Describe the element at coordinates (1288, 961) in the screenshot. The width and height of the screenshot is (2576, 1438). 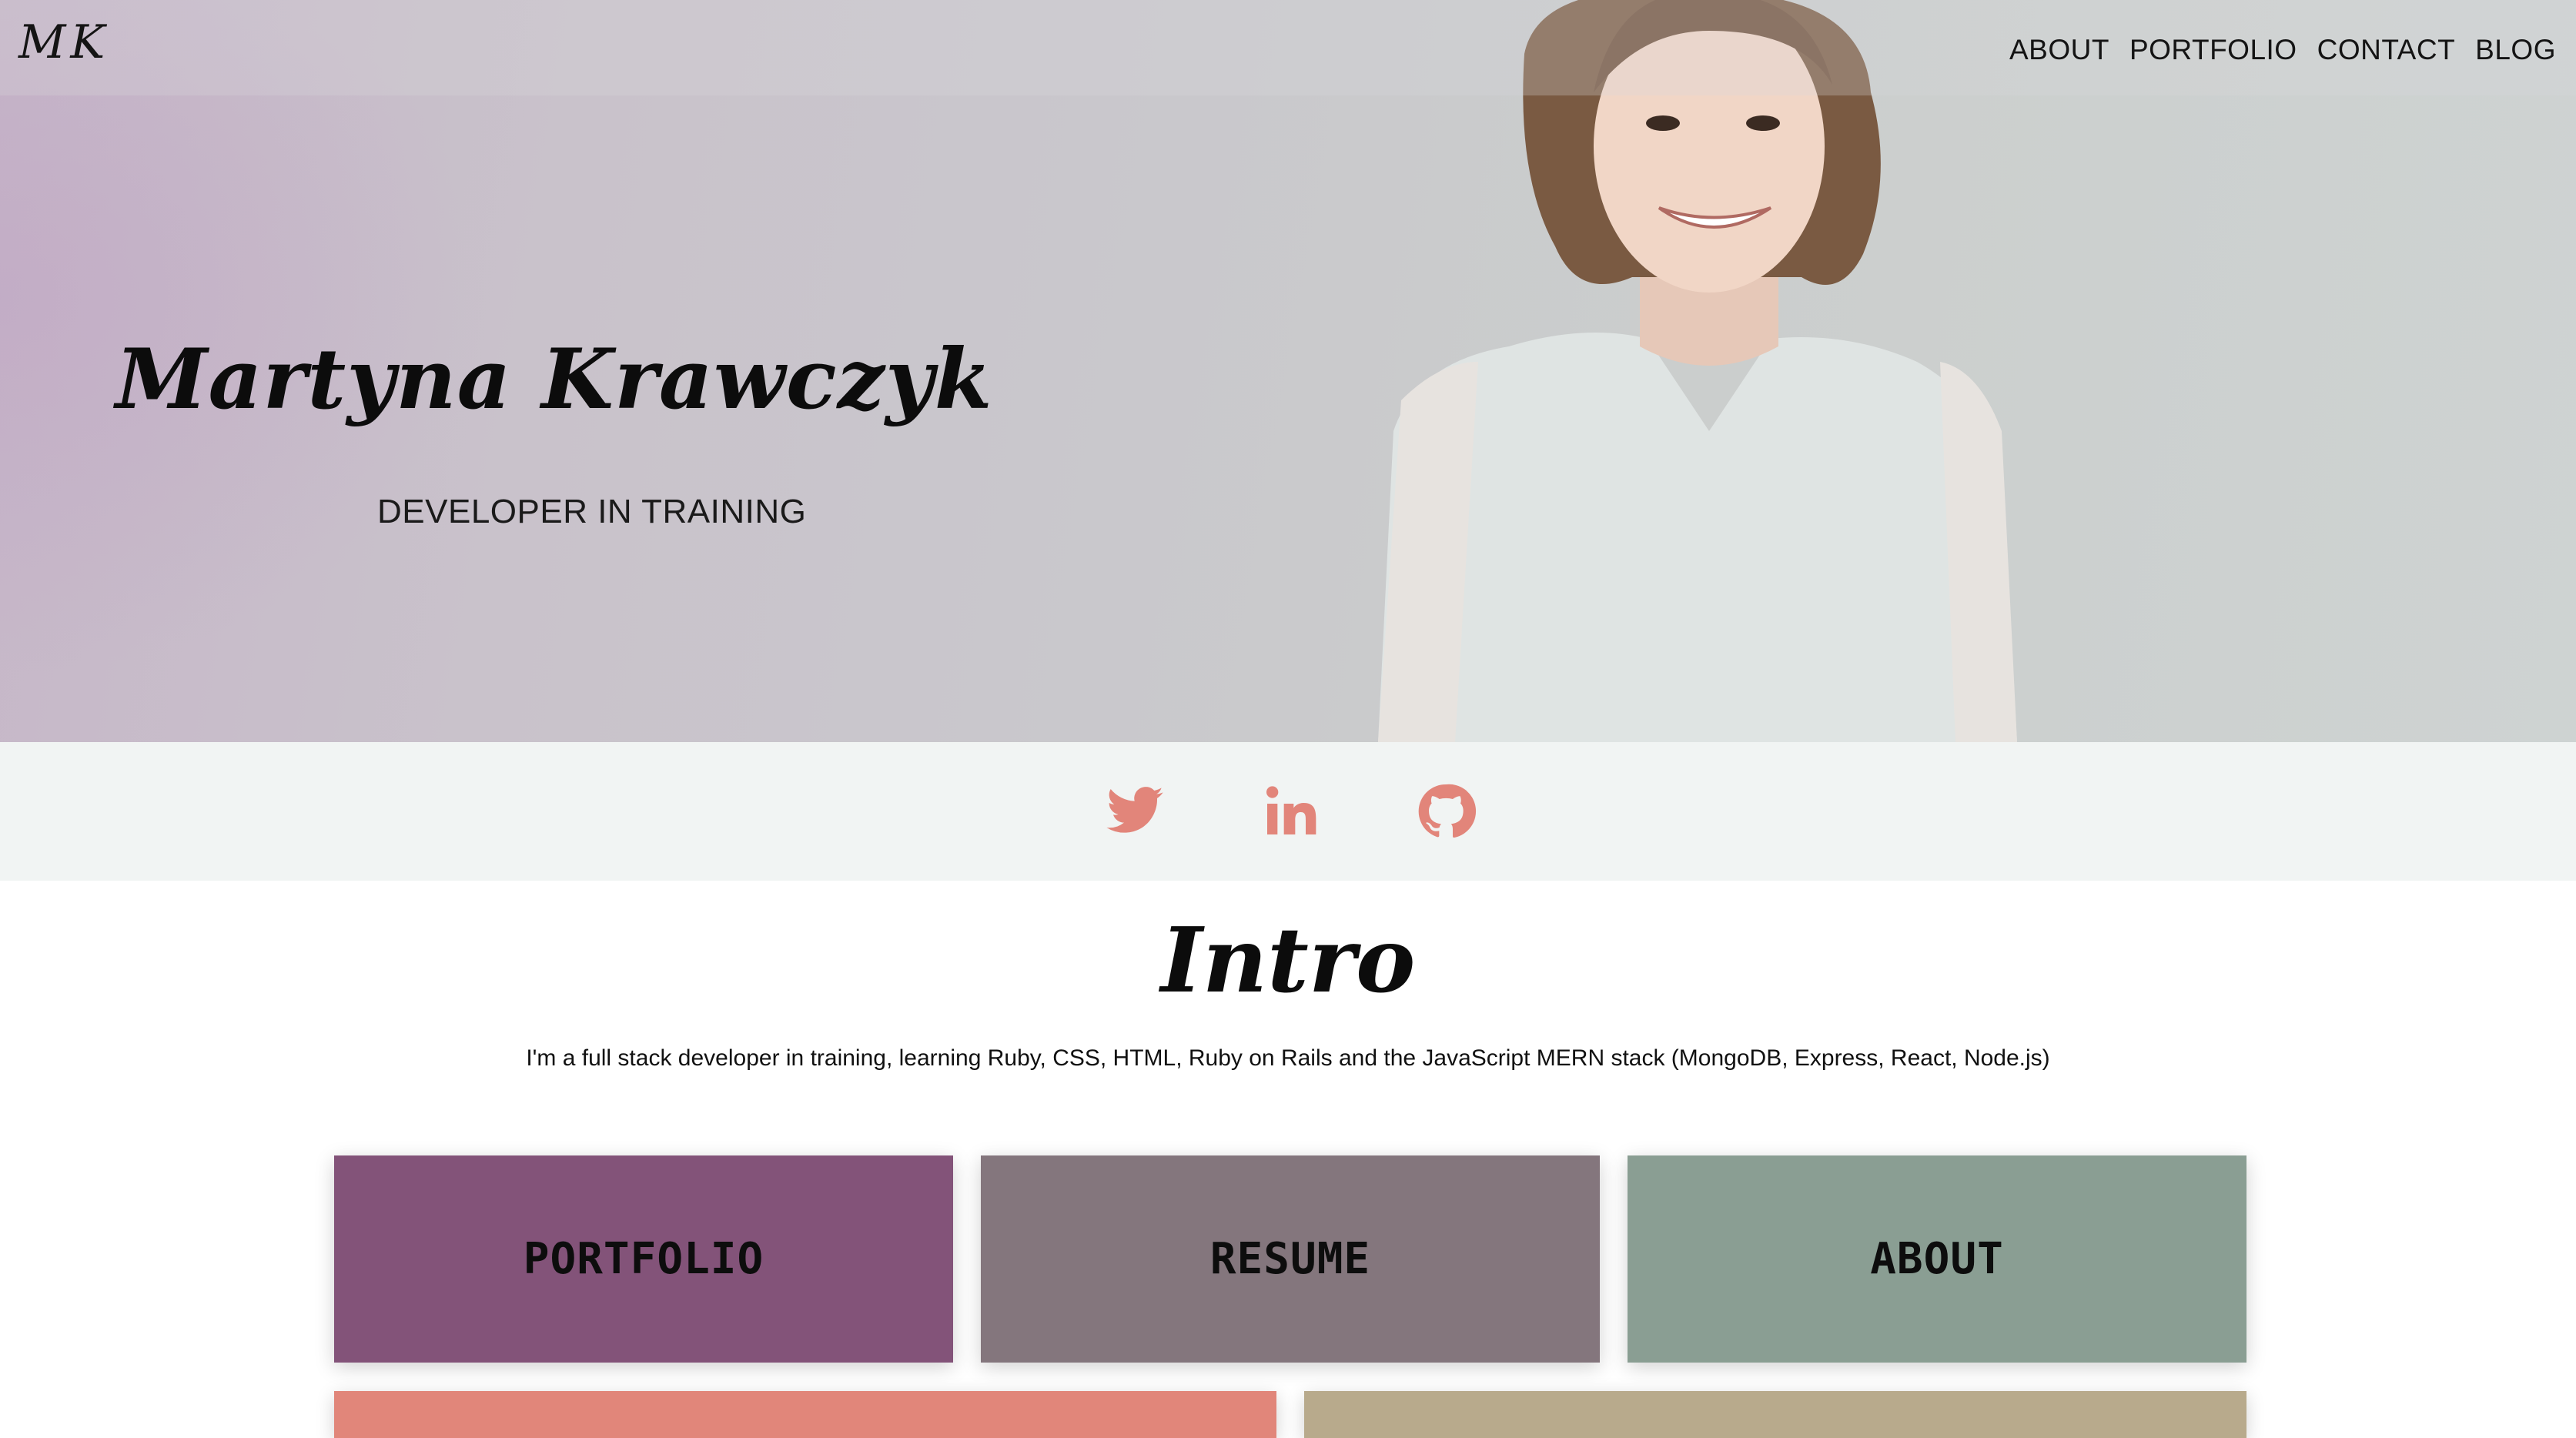
I see `intro-title: Intro` at that location.